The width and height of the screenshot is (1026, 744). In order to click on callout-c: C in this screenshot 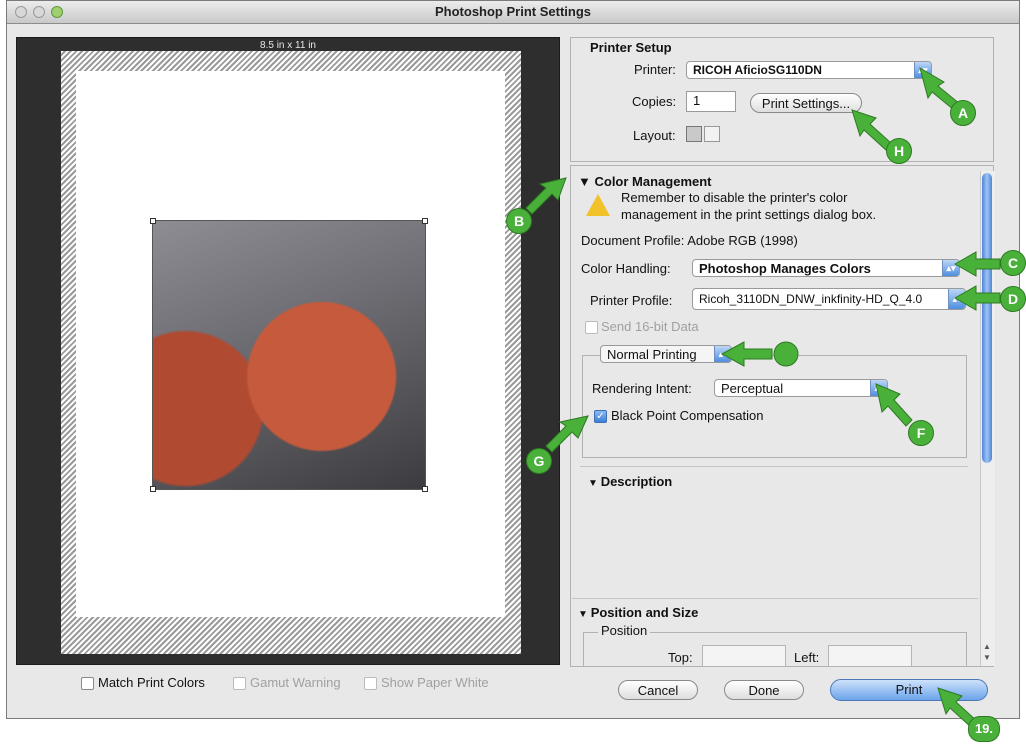, I will do `click(1013, 263)`.